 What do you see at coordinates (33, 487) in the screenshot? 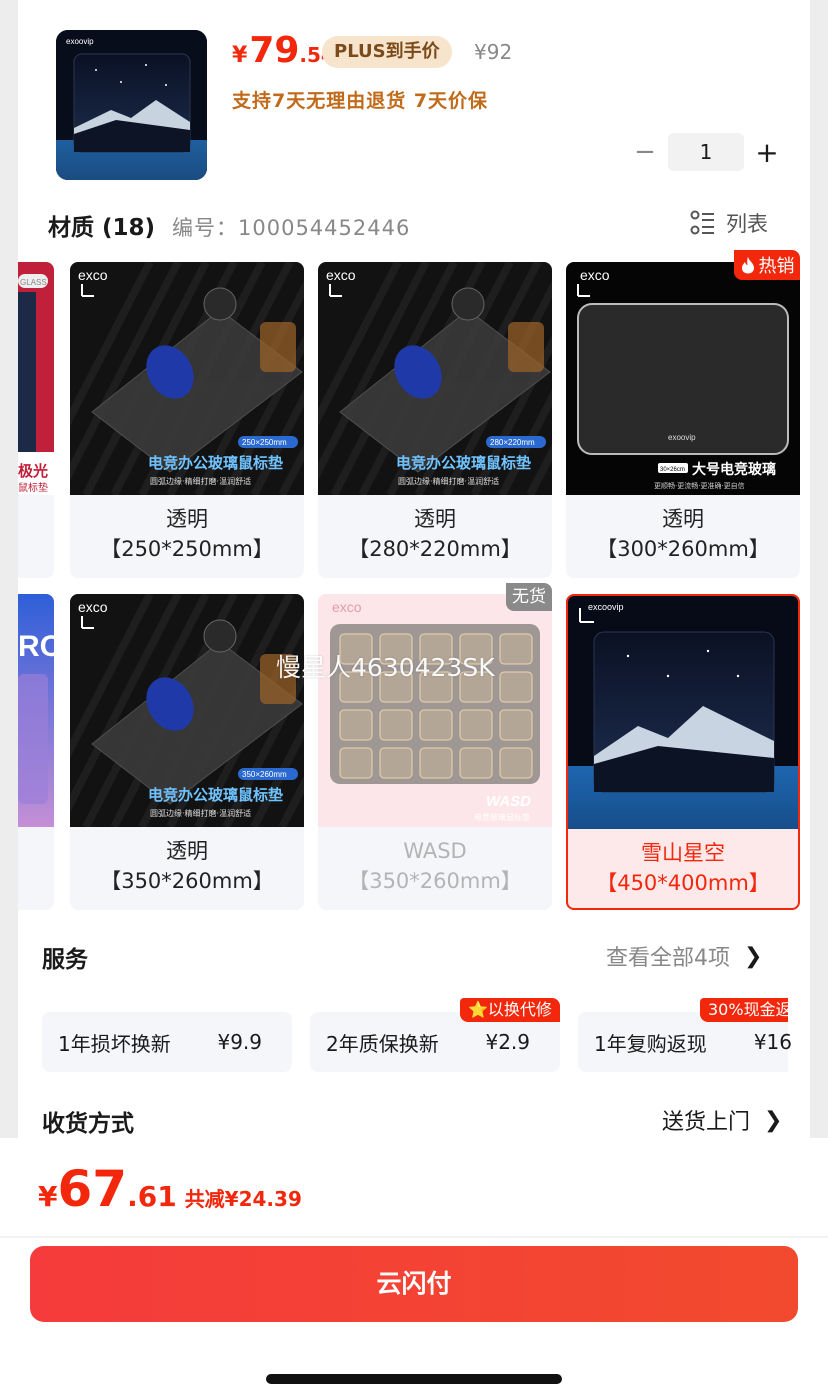
I see `svg-text: 鼠标垫` at bounding box center [33, 487].